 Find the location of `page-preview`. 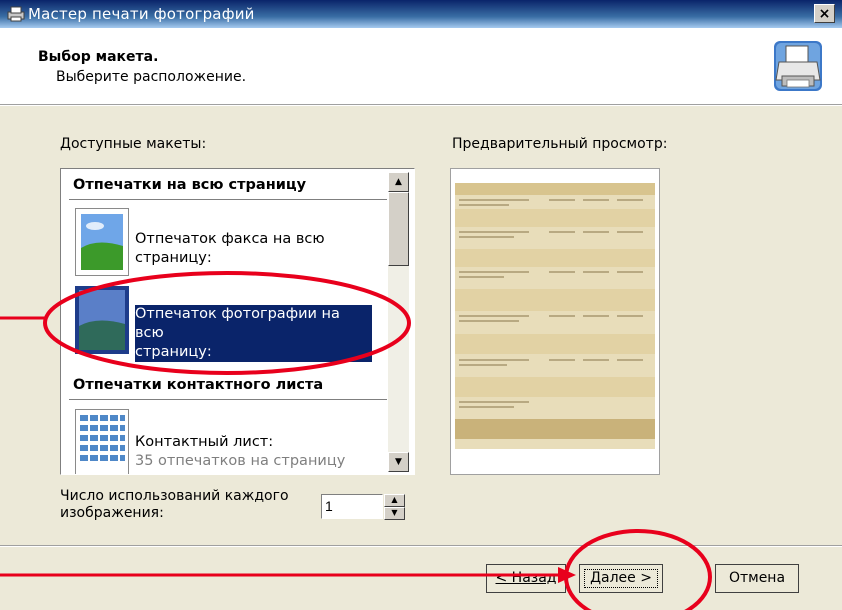

page-preview is located at coordinates (555, 321).